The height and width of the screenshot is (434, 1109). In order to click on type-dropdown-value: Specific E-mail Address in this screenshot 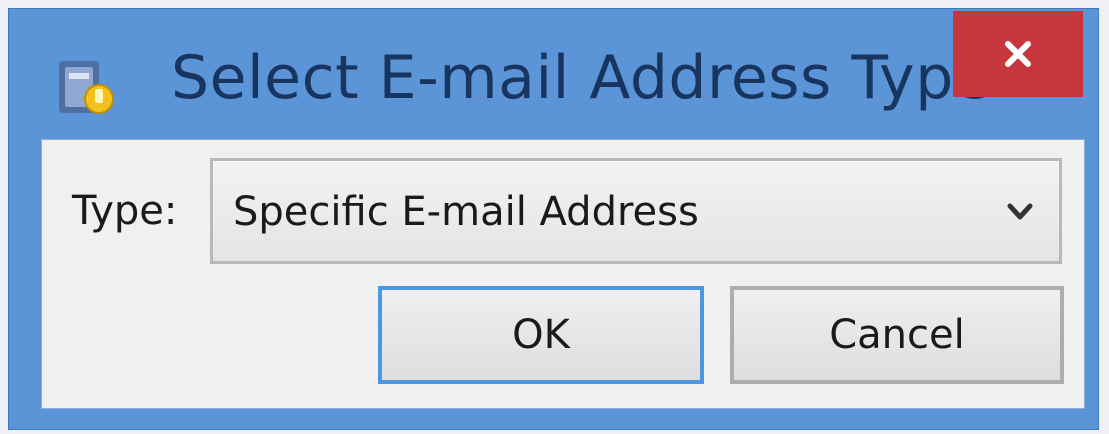, I will do `click(466, 212)`.